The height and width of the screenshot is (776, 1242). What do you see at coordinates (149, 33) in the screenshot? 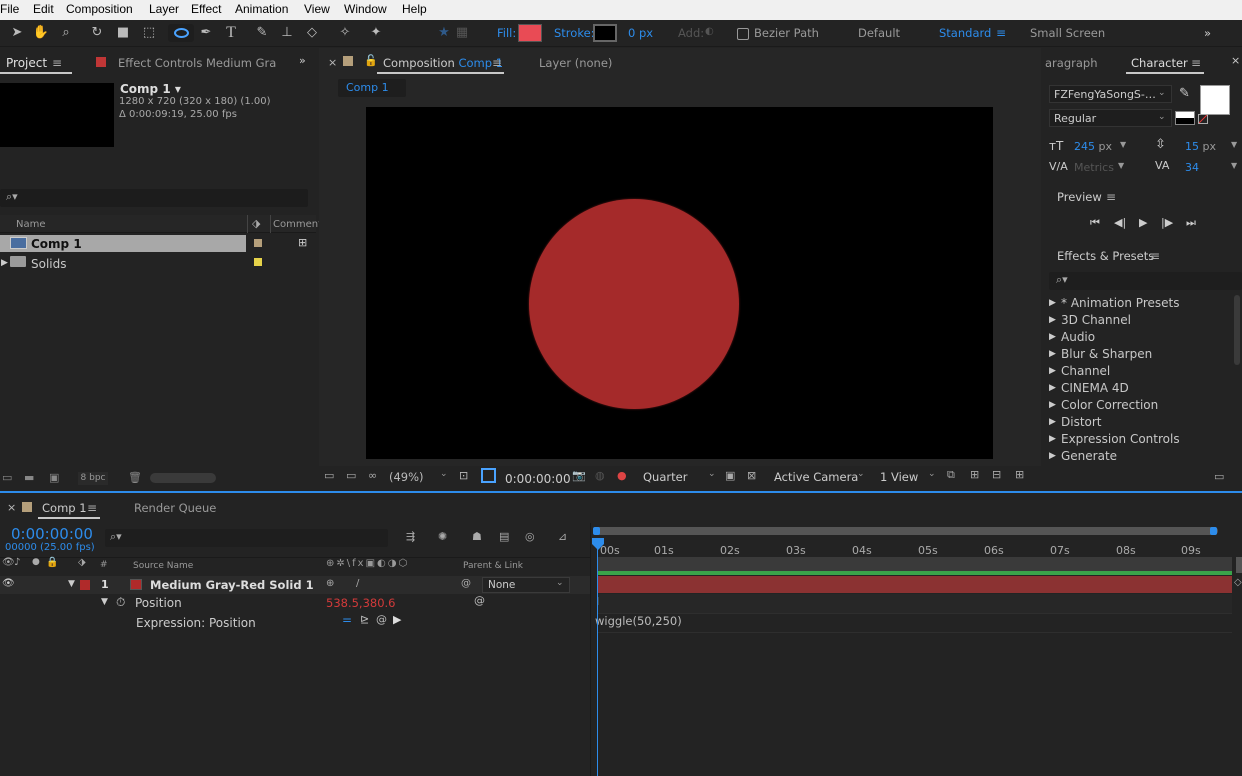
I see `pan-behind-tool-icon: ⬚` at bounding box center [149, 33].